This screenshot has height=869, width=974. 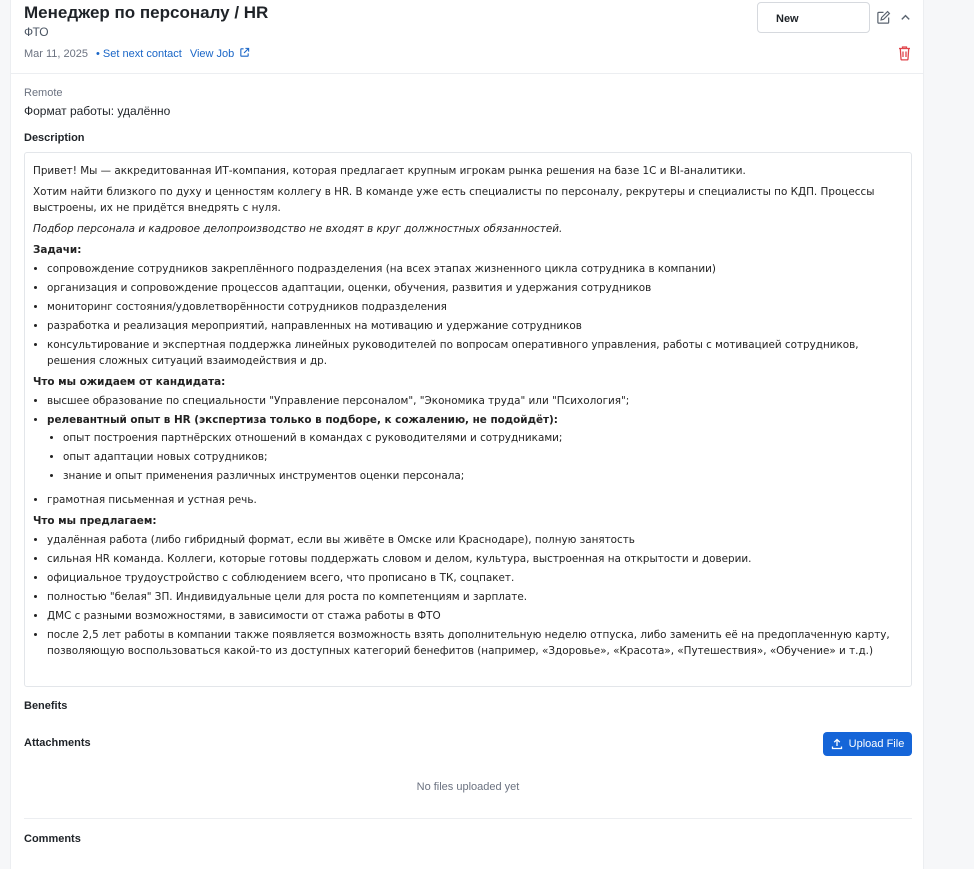 I want to click on tasks-heading: Задачи:, so click(x=57, y=250).